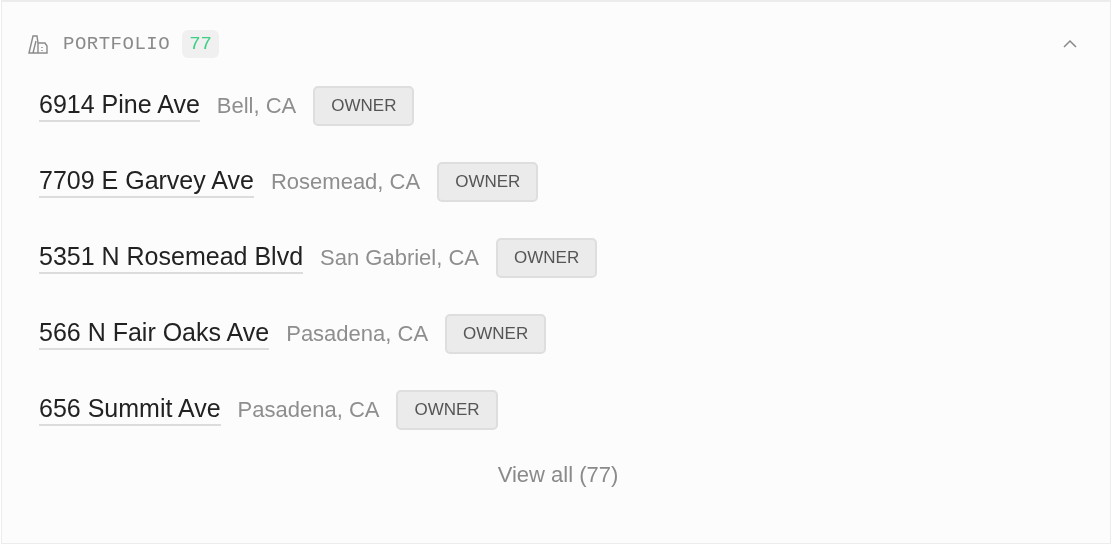 This screenshot has width=1112, height=548. Describe the element at coordinates (38, 44) in the screenshot. I see `building-icon` at that location.